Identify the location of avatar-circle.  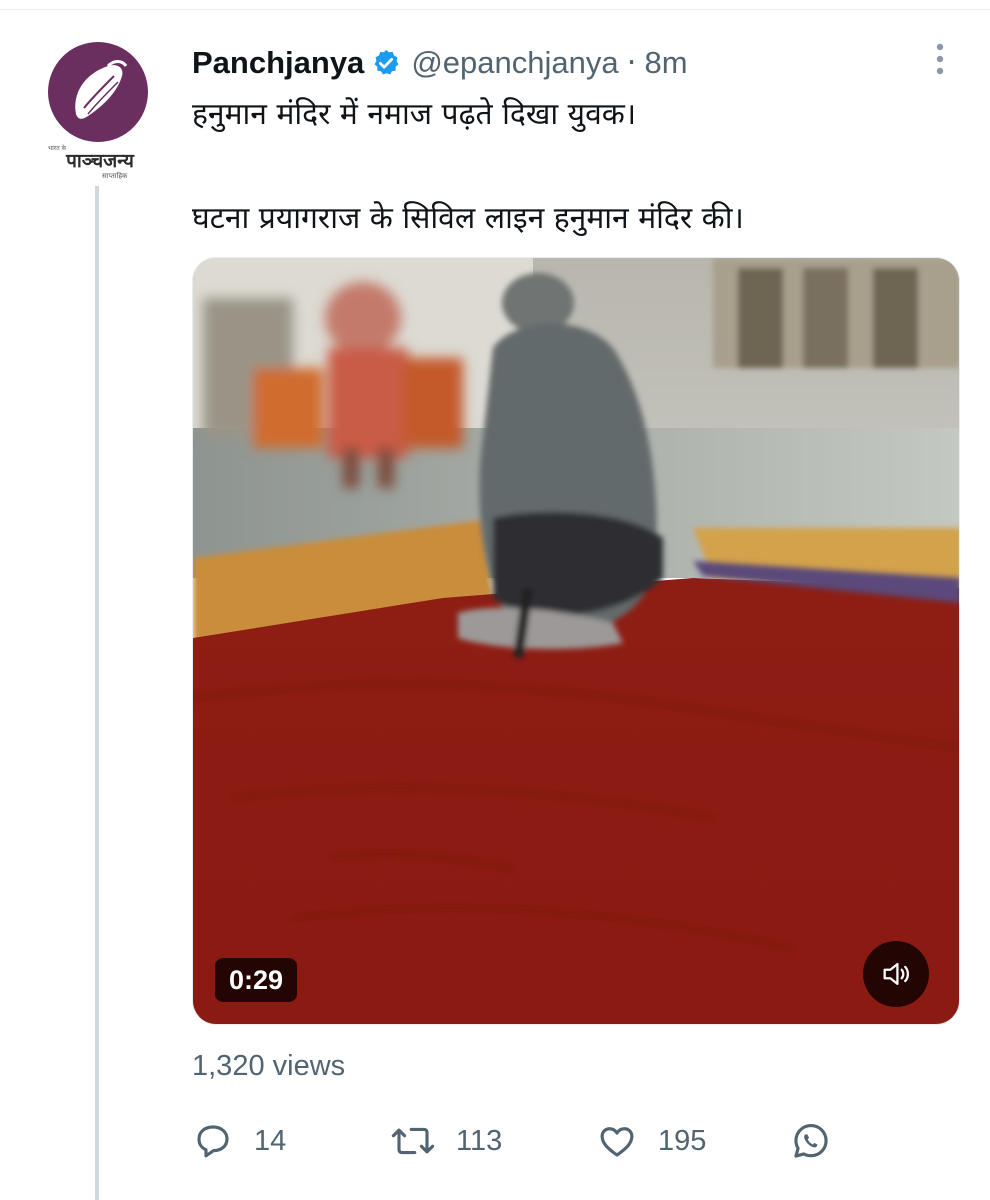
(98, 92).